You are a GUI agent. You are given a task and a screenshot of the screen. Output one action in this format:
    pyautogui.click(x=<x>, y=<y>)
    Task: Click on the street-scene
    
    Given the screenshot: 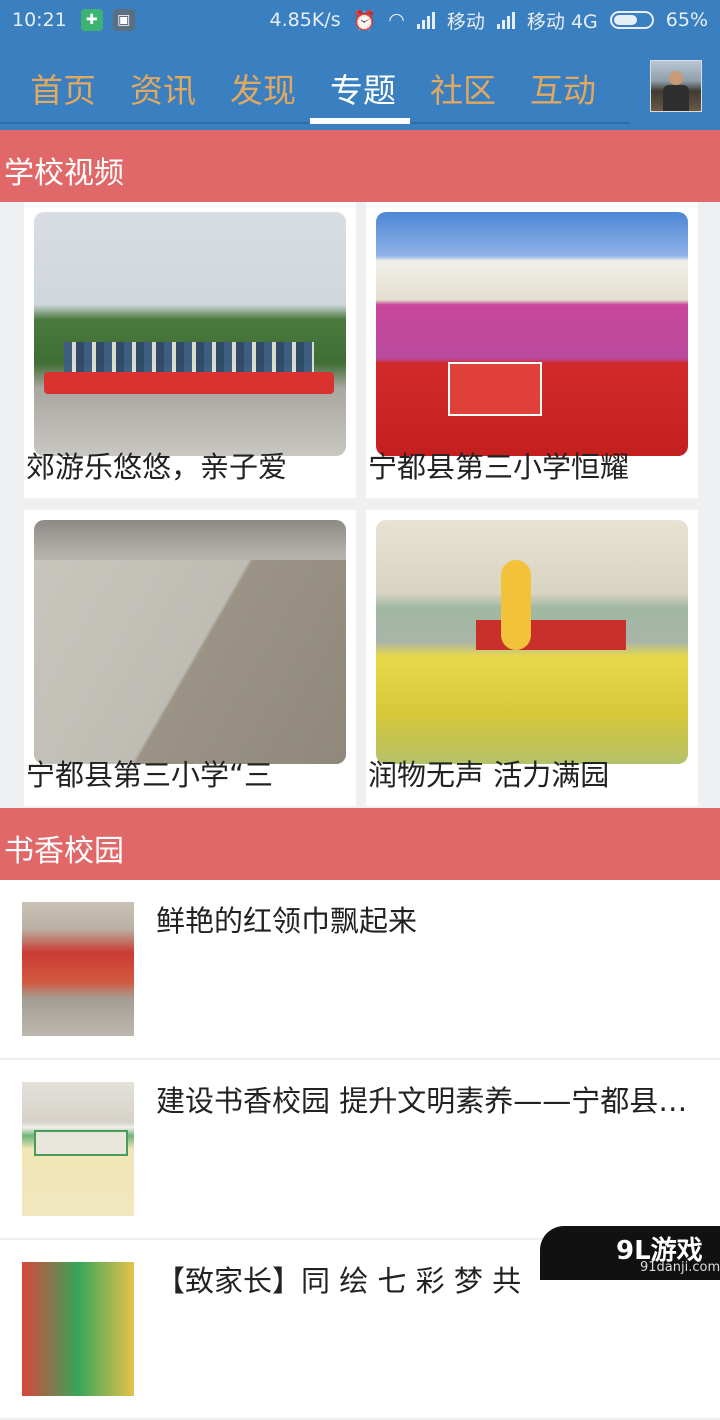 What is the action you would take?
    pyautogui.click(x=190, y=662)
    